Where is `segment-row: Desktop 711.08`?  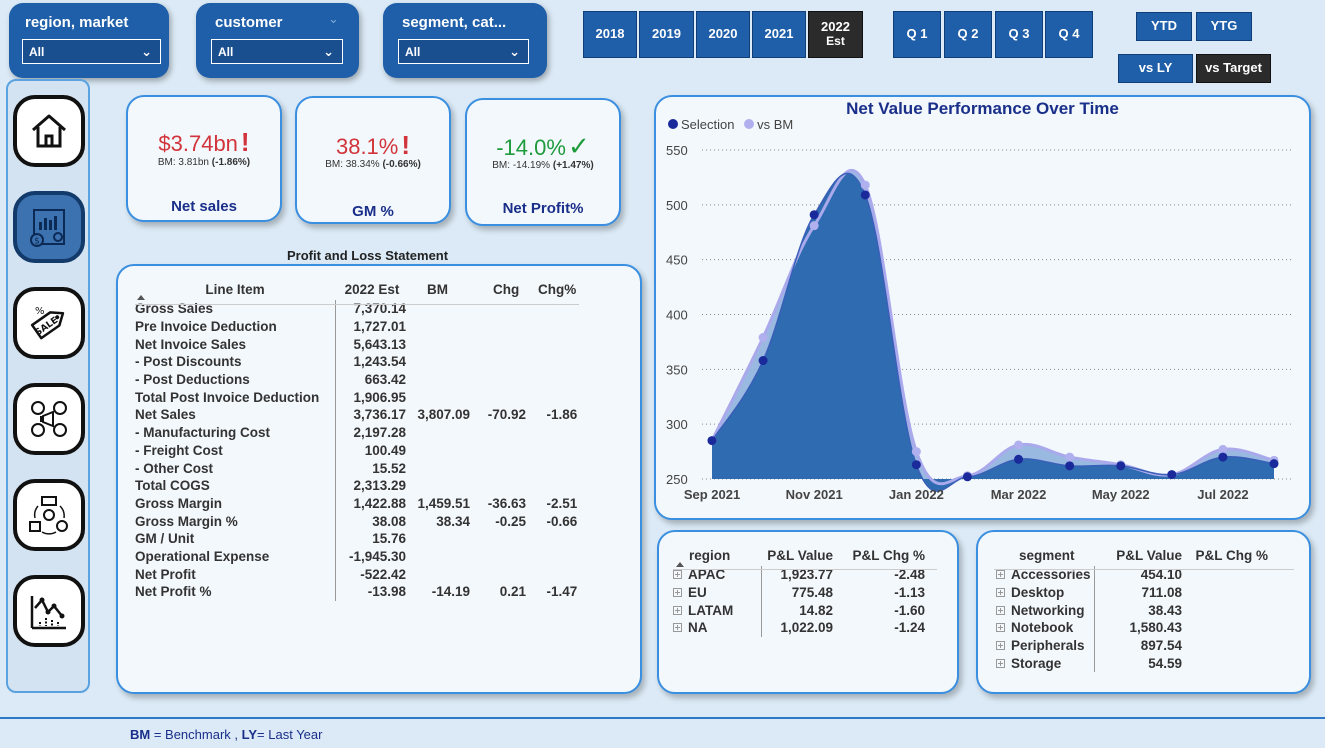
segment-row: Desktop 711.08 is located at coordinates (1131, 592).